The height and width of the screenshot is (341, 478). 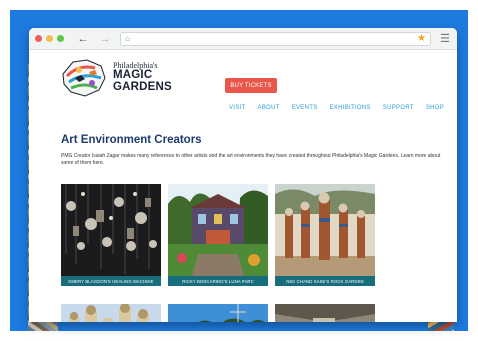 What do you see at coordinates (84, 78) in the screenshot?
I see `magic-gardens-logo-icon` at bounding box center [84, 78].